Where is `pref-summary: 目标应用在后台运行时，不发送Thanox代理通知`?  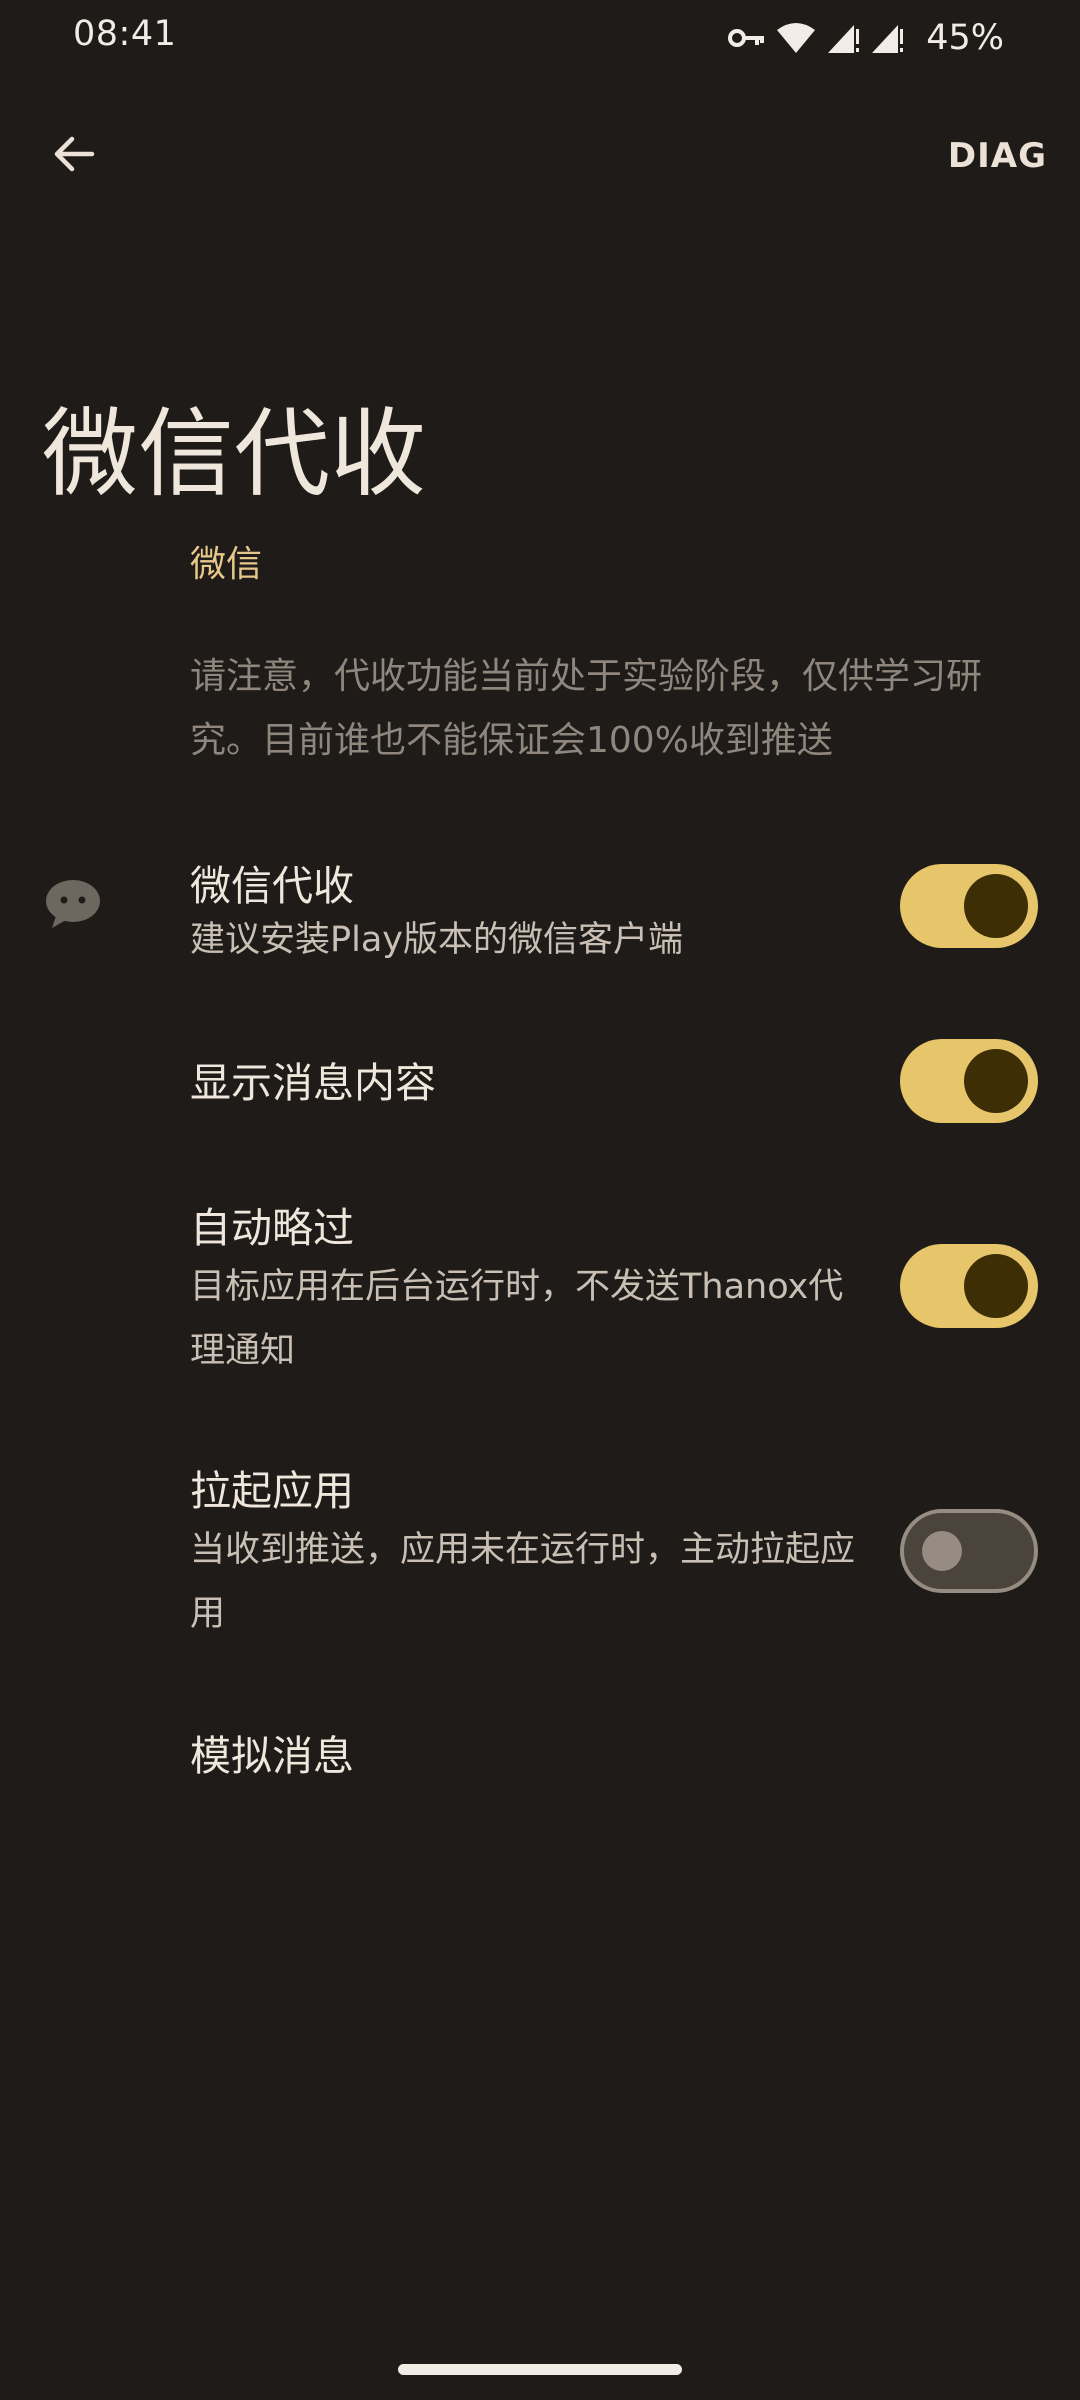
pref-summary: 目标应用在后台运行时，不发送Thanox代理通知 is located at coordinates (517, 1319).